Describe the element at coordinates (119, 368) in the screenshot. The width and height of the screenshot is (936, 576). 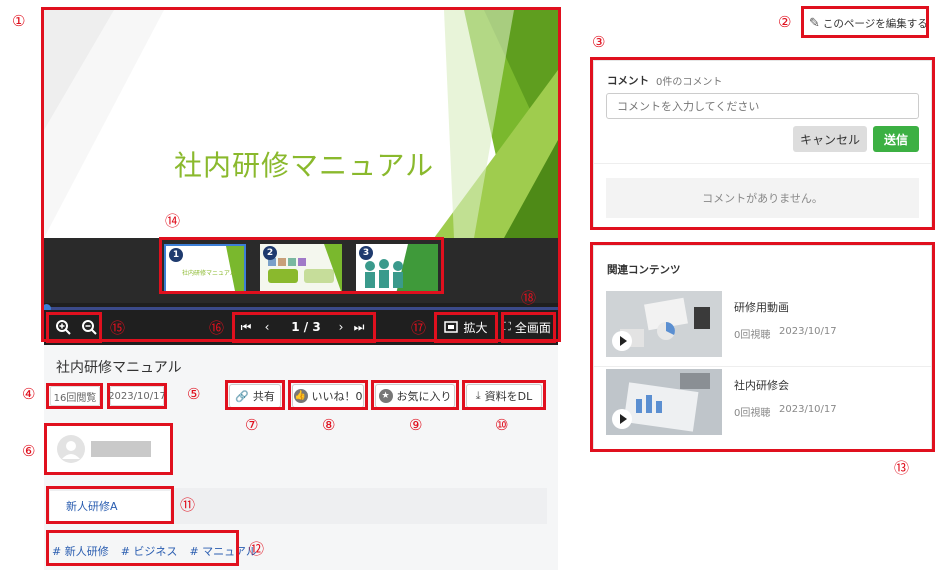
I see `document-title: 社内研修マニュアル` at that location.